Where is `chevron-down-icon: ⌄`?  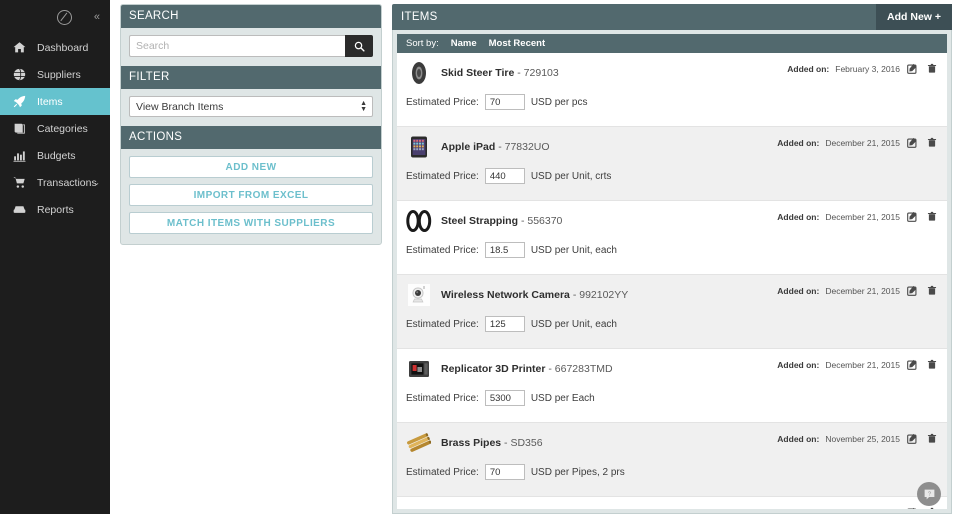
chevron-down-icon: ⌄ is located at coordinates (96, 182).